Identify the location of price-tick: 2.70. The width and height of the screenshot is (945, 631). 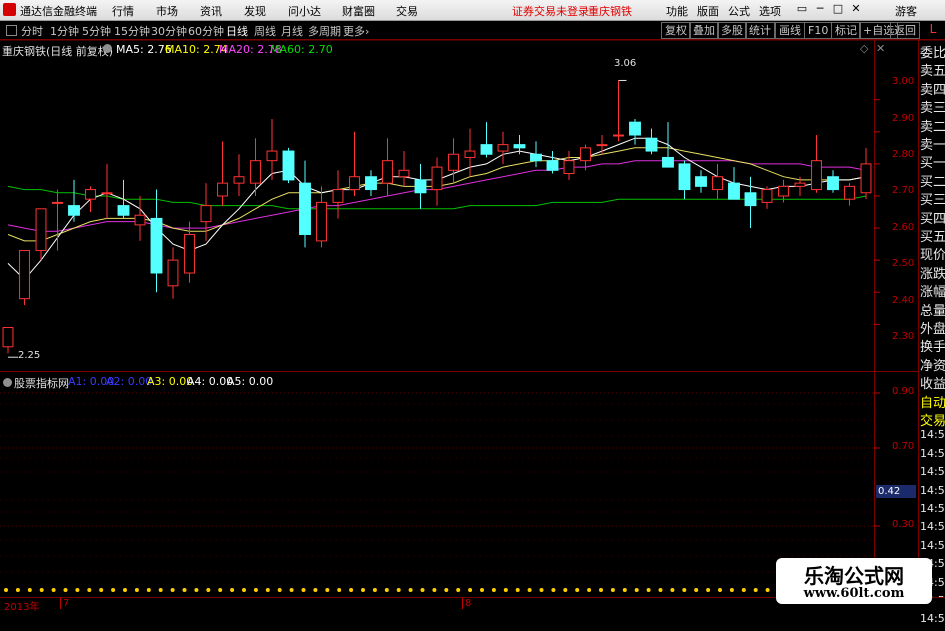
(903, 190).